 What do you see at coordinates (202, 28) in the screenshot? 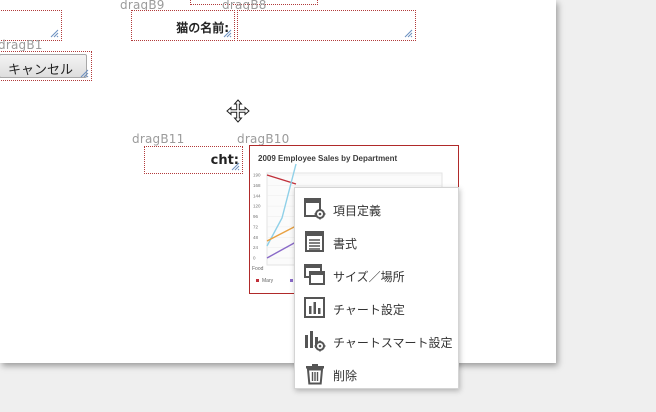
I see `cat-name-label: 猫の名前:` at bounding box center [202, 28].